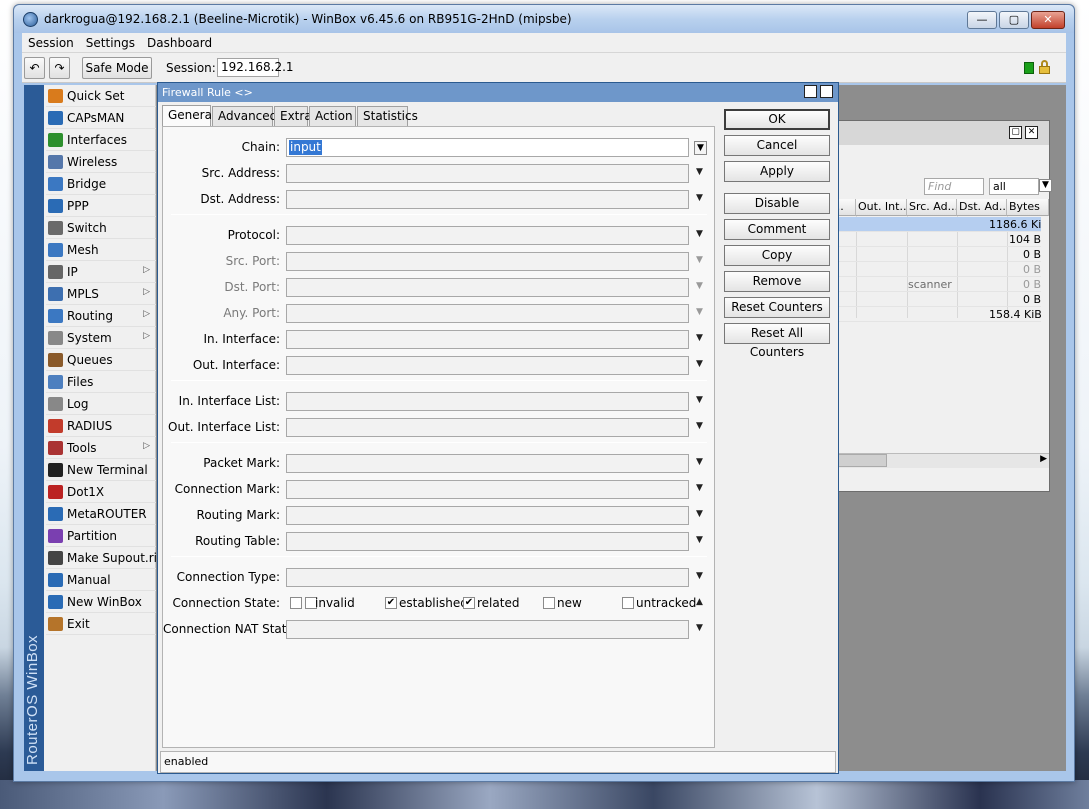 This screenshot has height=809, width=1089. Describe the element at coordinates (1014, 186) in the screenshot. I see `filter-select: all` at that location.